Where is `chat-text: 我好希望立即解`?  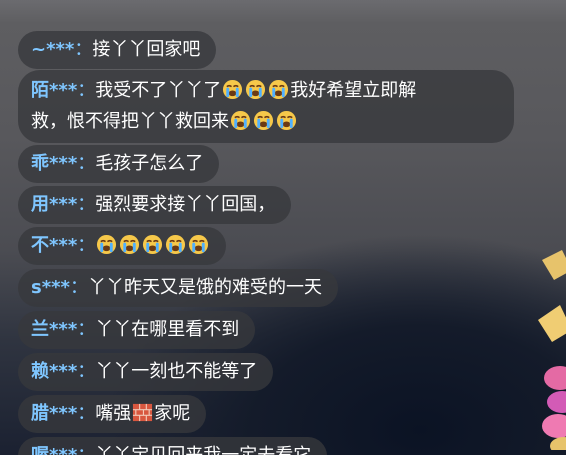
chat-text: 我好希望立即解 is located at coordinates (353, 90).